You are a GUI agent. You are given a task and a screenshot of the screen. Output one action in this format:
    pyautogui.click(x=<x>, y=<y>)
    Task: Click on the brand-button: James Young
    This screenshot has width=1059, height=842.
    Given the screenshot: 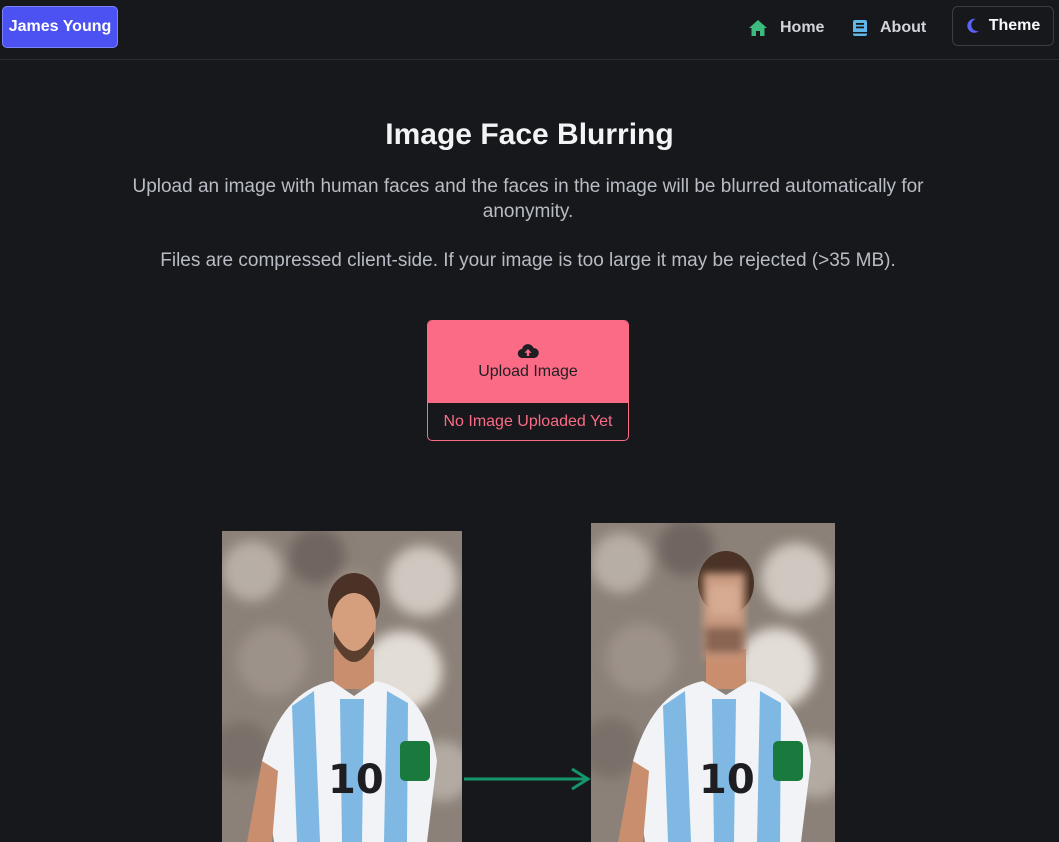 What is the action you would take?
    pyautogui.click(x=60, y=27)
    